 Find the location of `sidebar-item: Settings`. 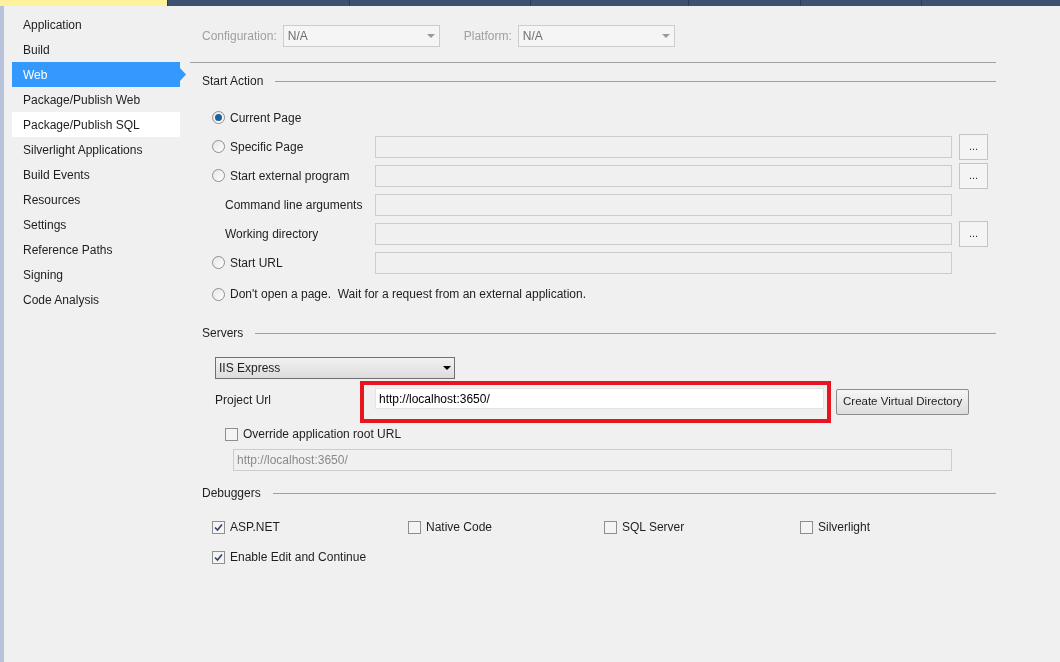

sidebar-item: Settings is located at coordinates (96, 224).